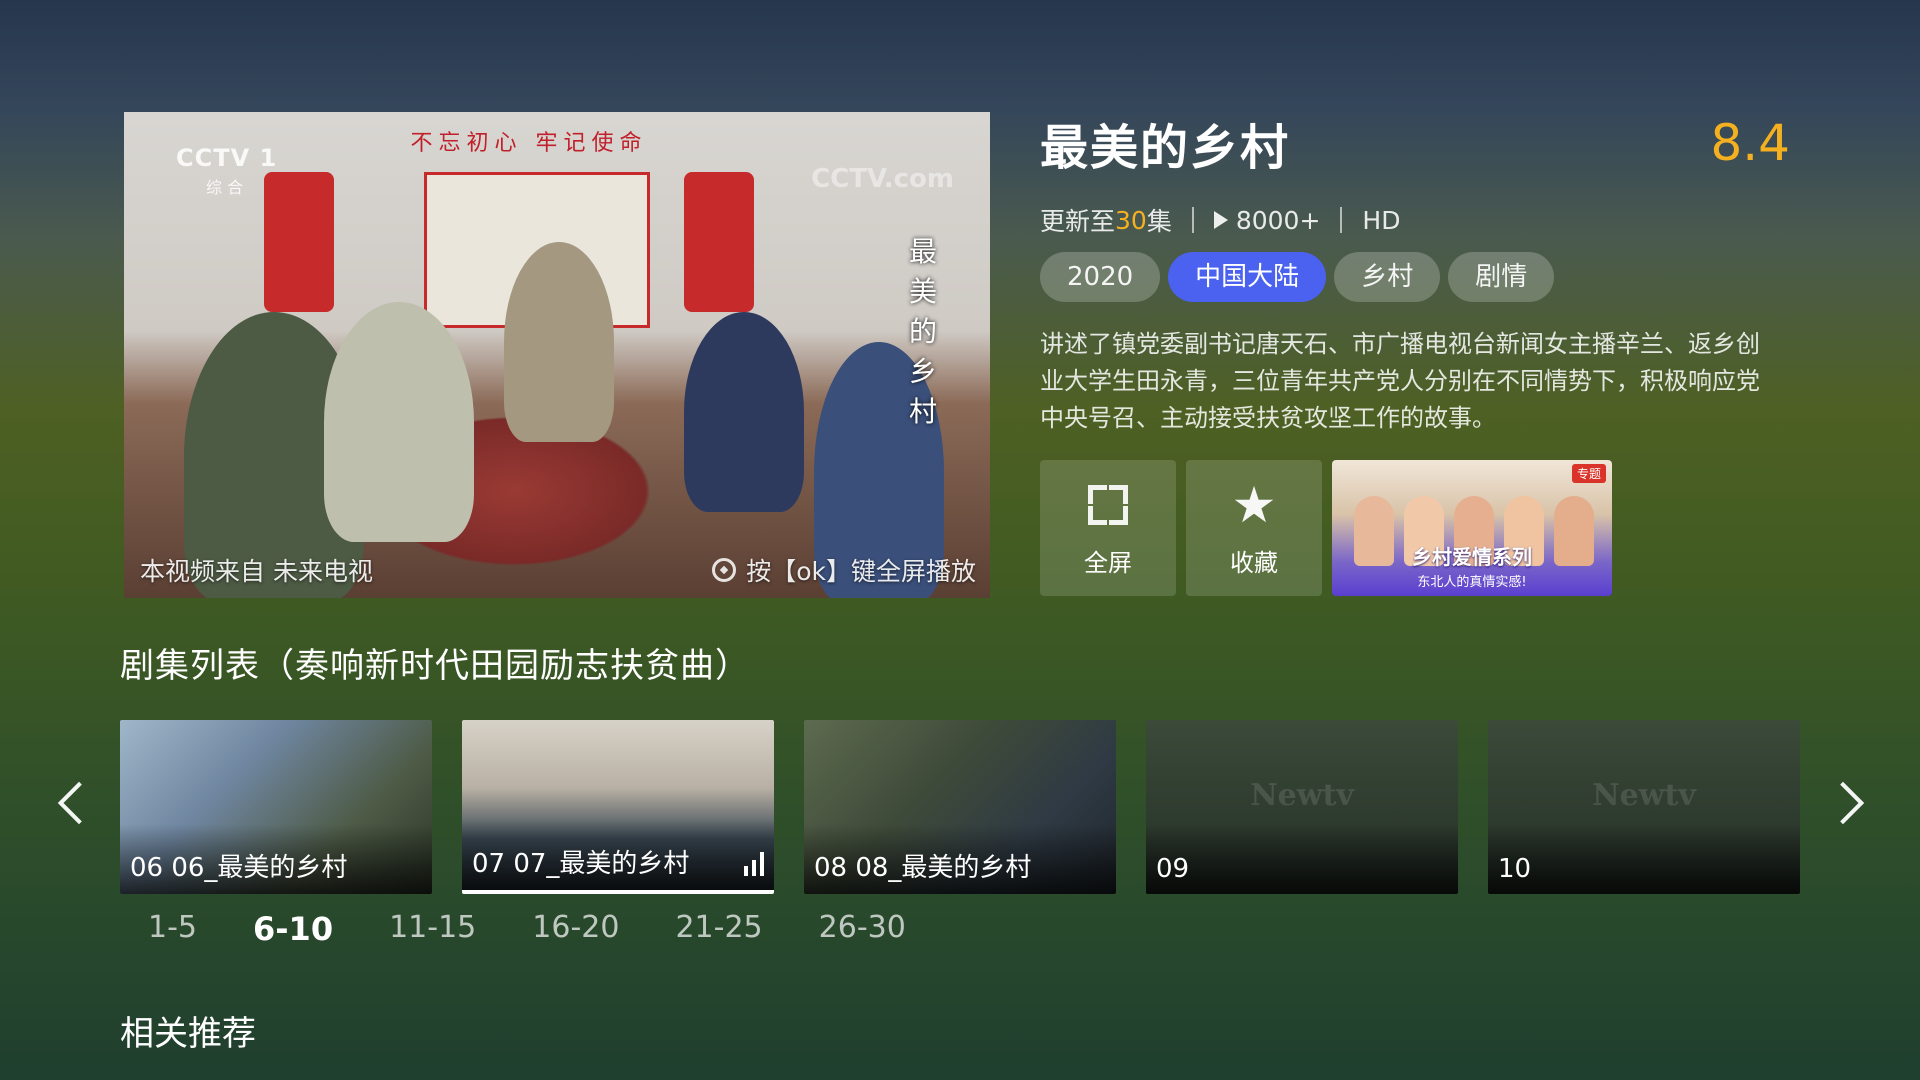 Image resolution: width=1920 pixels, height=1080 pixels. I want to click on play-count-icon, so click(1220, 220).